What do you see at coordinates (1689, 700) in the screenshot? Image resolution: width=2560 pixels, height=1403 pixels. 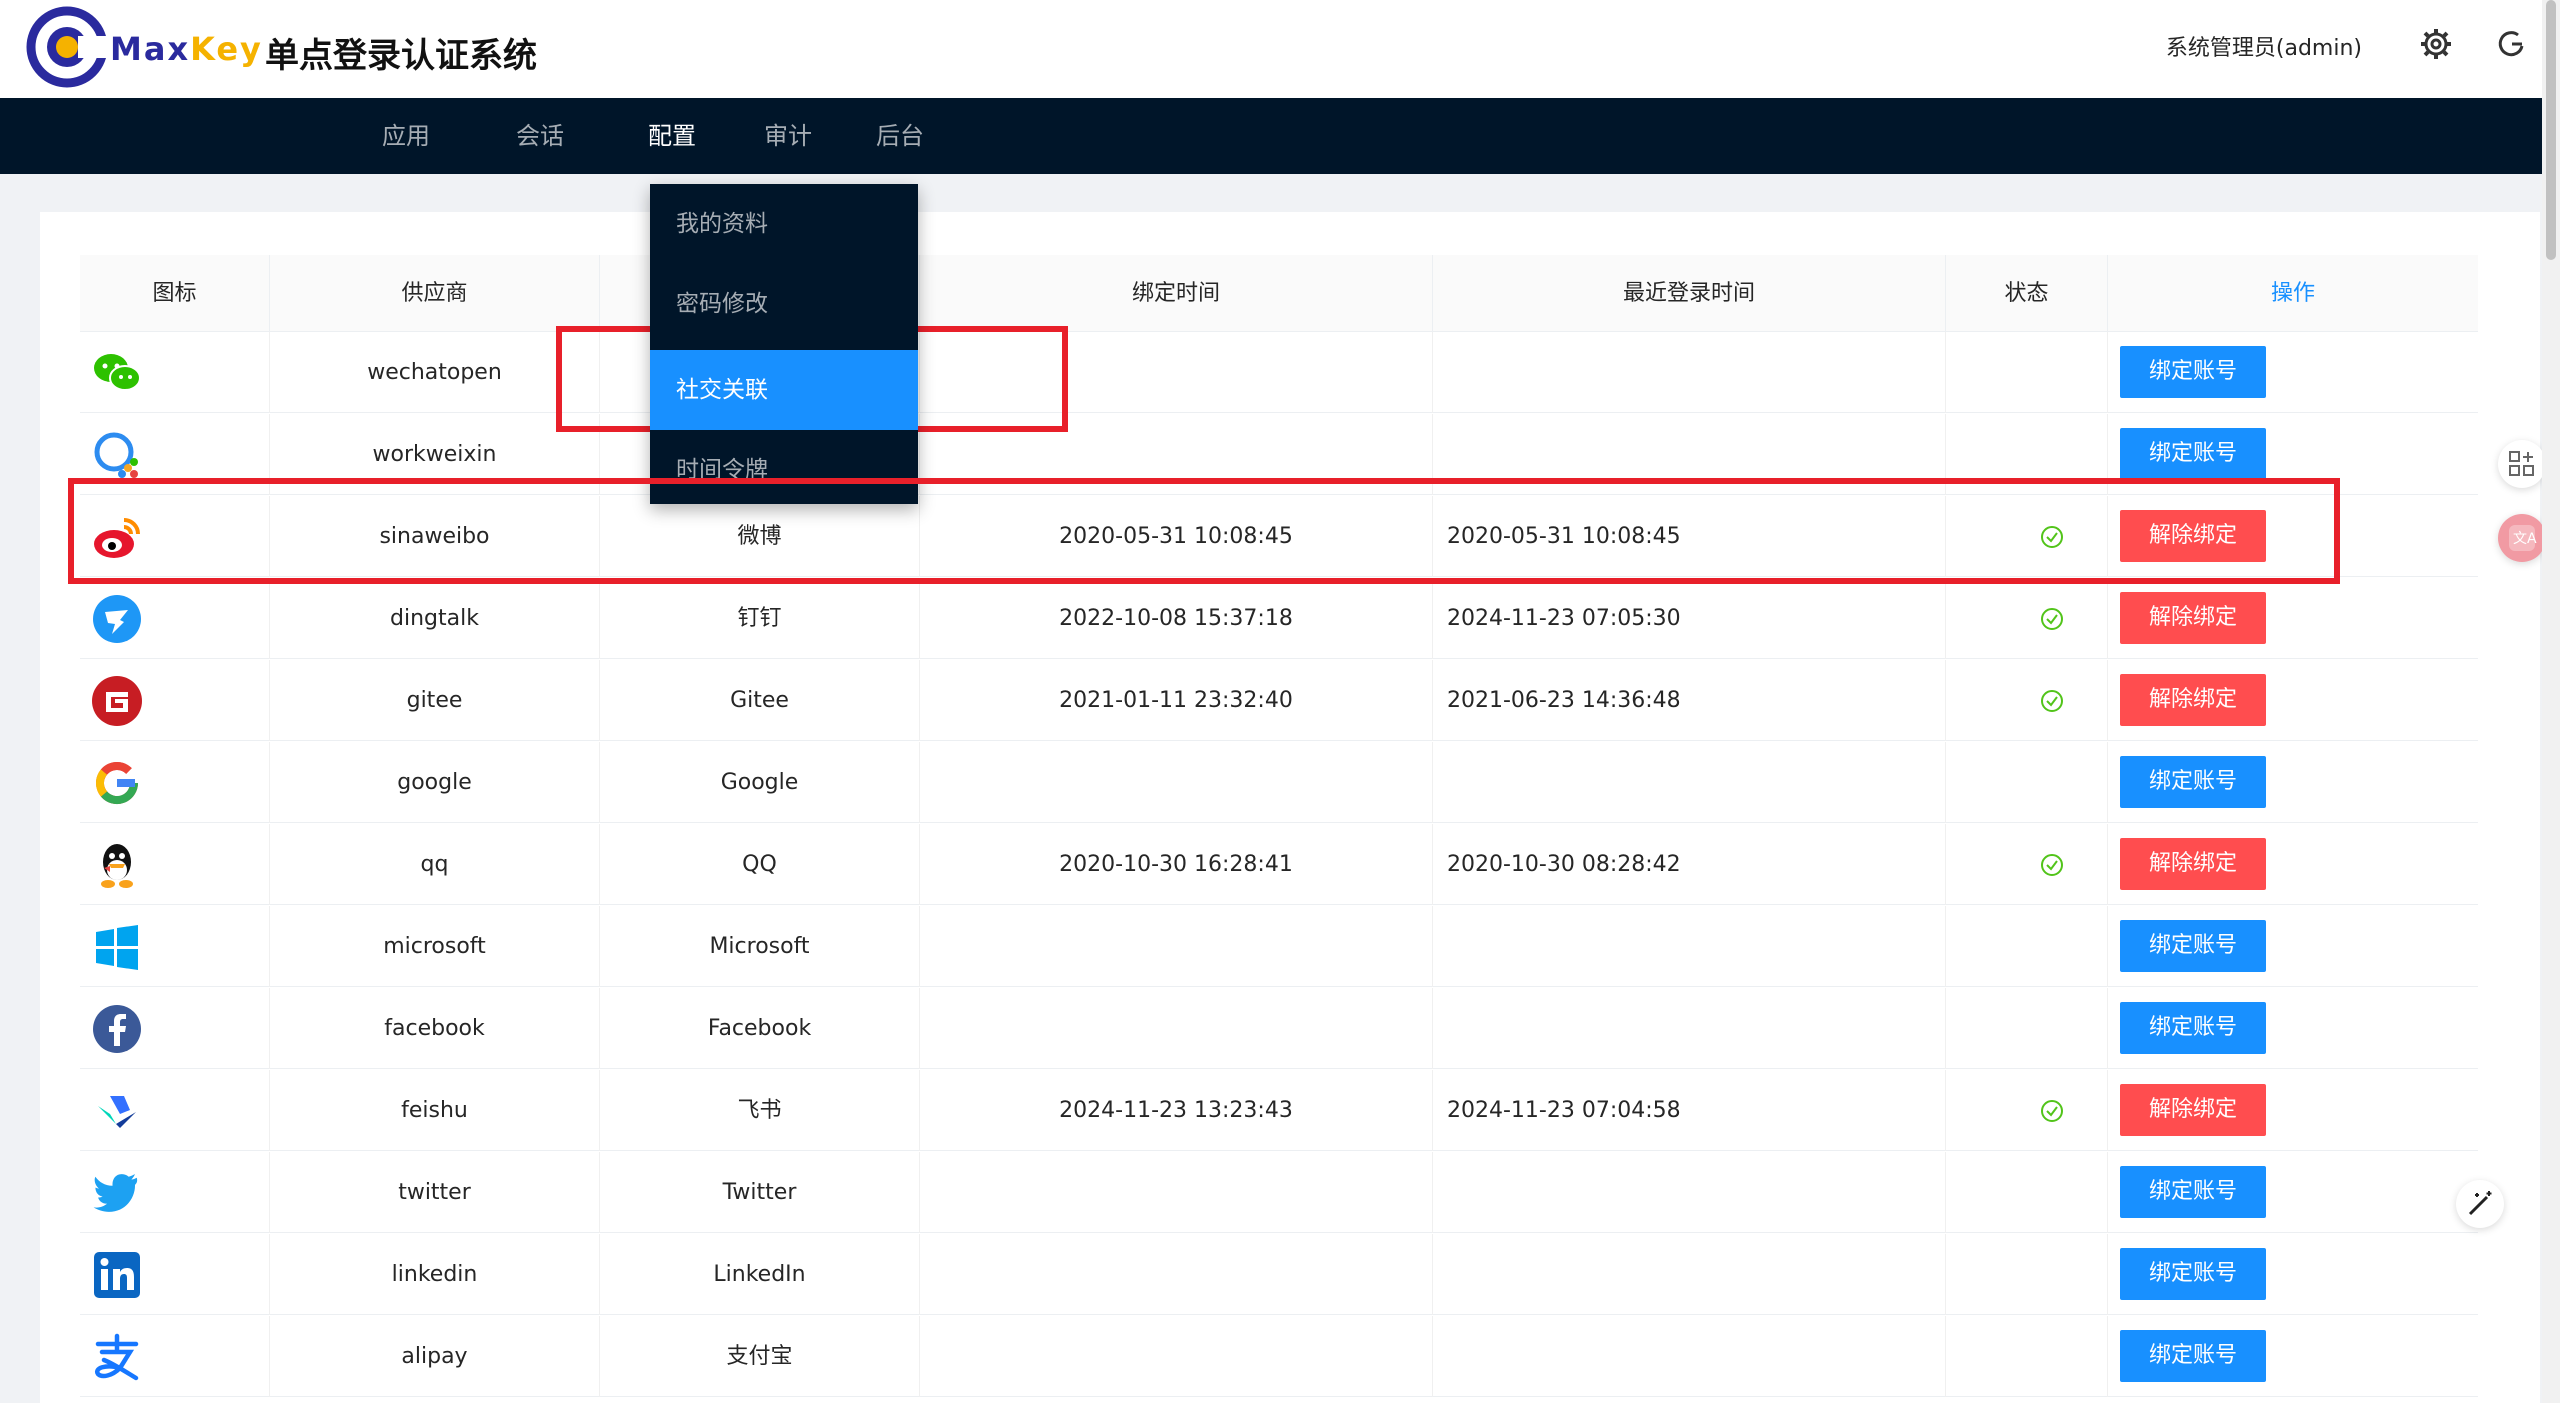 I see `cell-last-login: 2021-06-23 14:36:48` at bounding box center [1689, 700].